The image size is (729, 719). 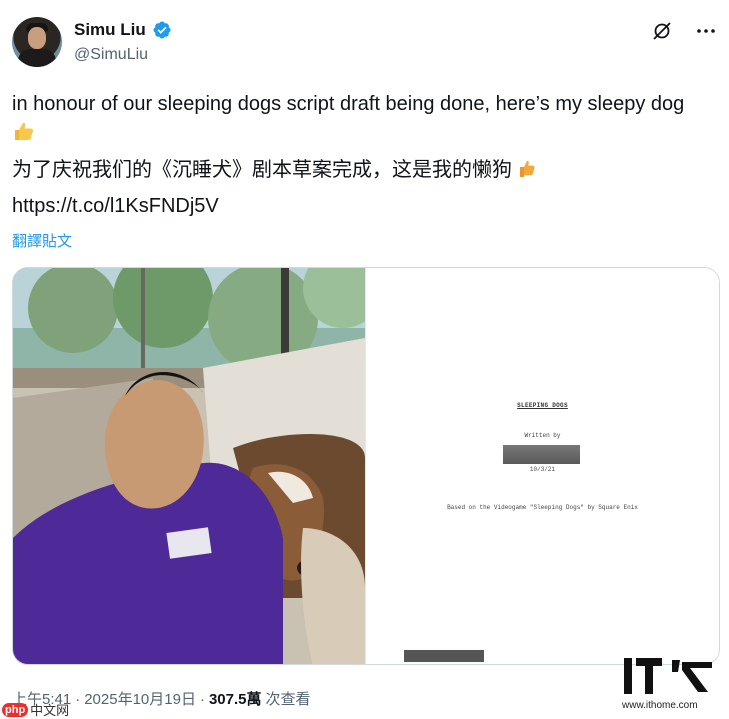 What do you see at coordinates (37, 38) in the screenshot?
I see `avatar-face` at bounding box center [37, 38].